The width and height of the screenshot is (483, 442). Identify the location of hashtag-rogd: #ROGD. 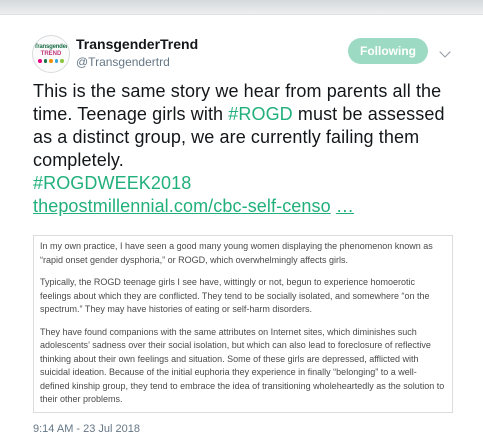
(260, 114).